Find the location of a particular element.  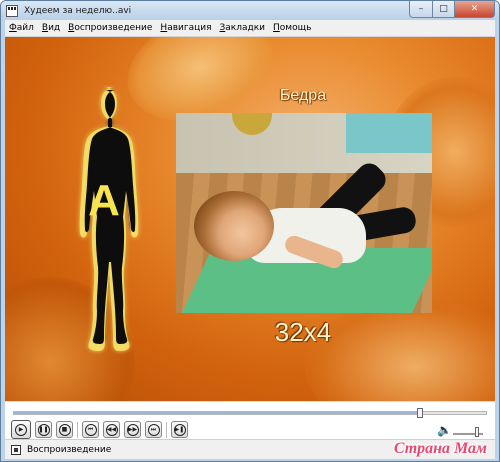

volume-slider is located at coordinates (468, 432).